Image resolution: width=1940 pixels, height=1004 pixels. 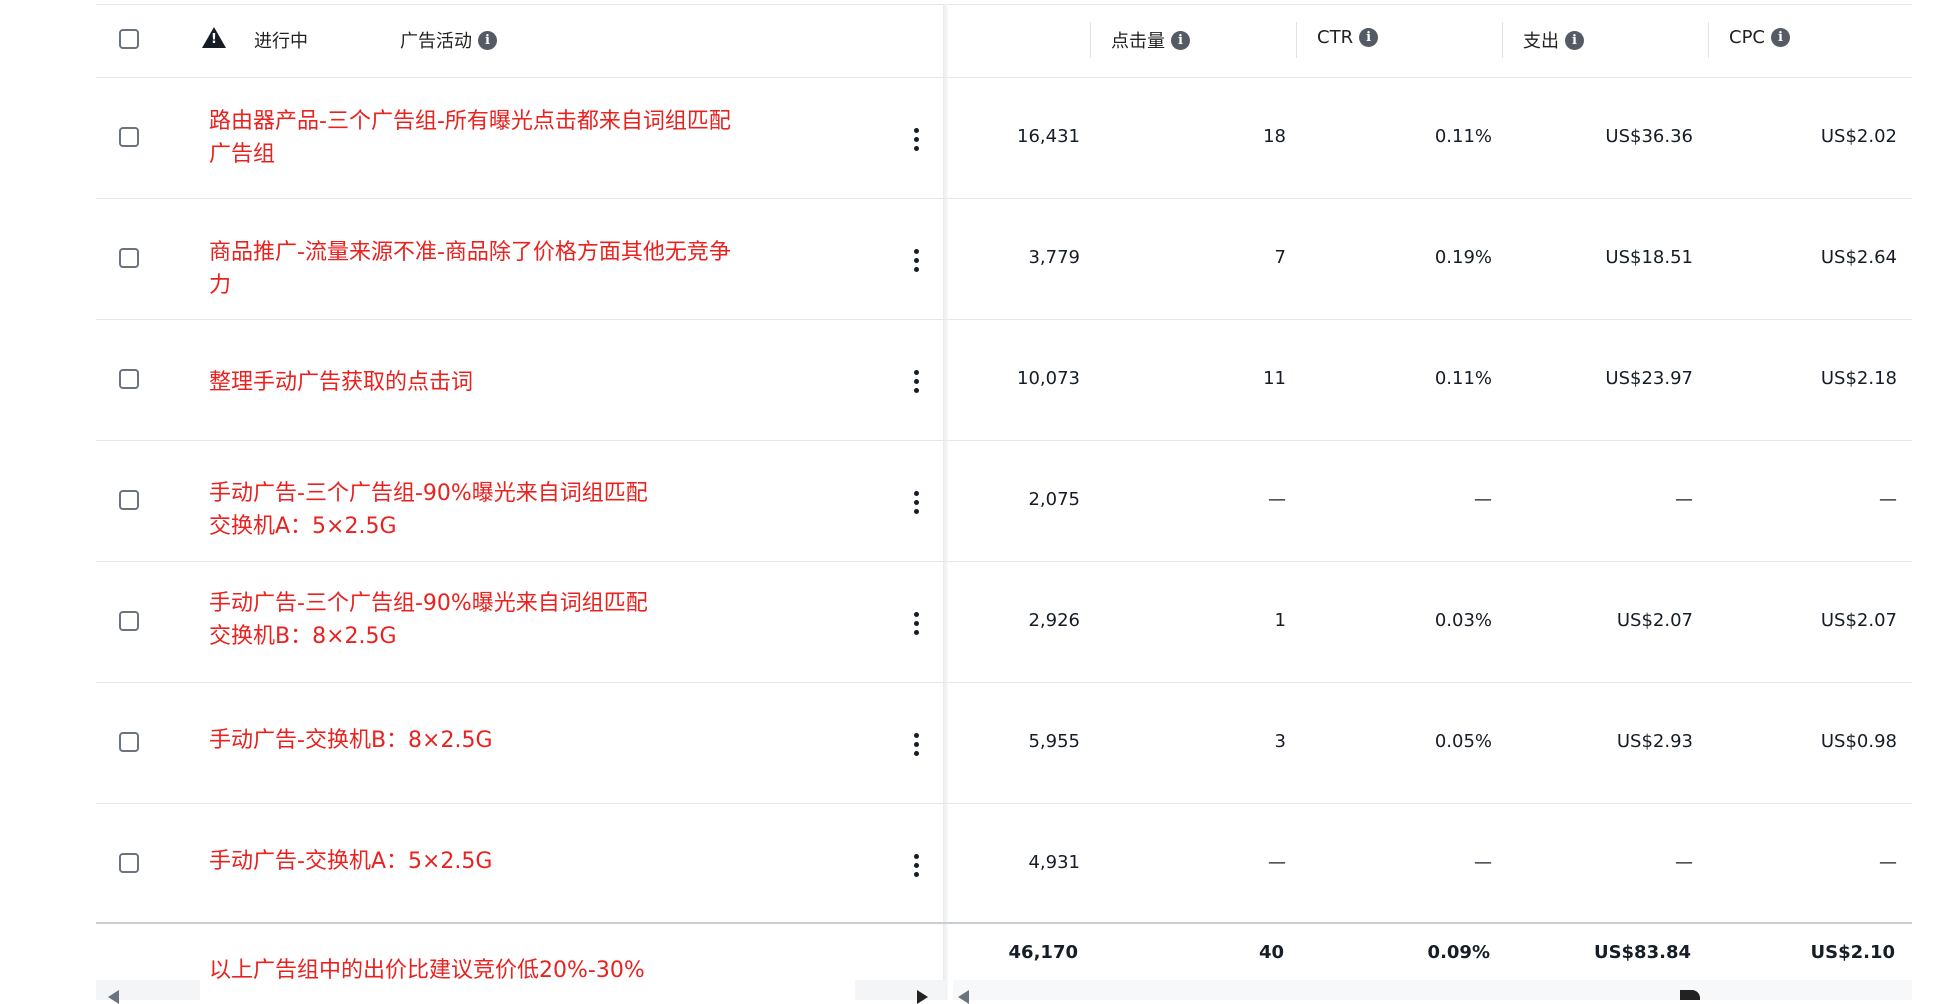 What do you see at coordinates (470, 138) in the screenshot?
I see `campaign-name: 路由器产品-三个广告组-所有曝光点击都来自词组匹配 广告组` at bounding box center [470, 138].